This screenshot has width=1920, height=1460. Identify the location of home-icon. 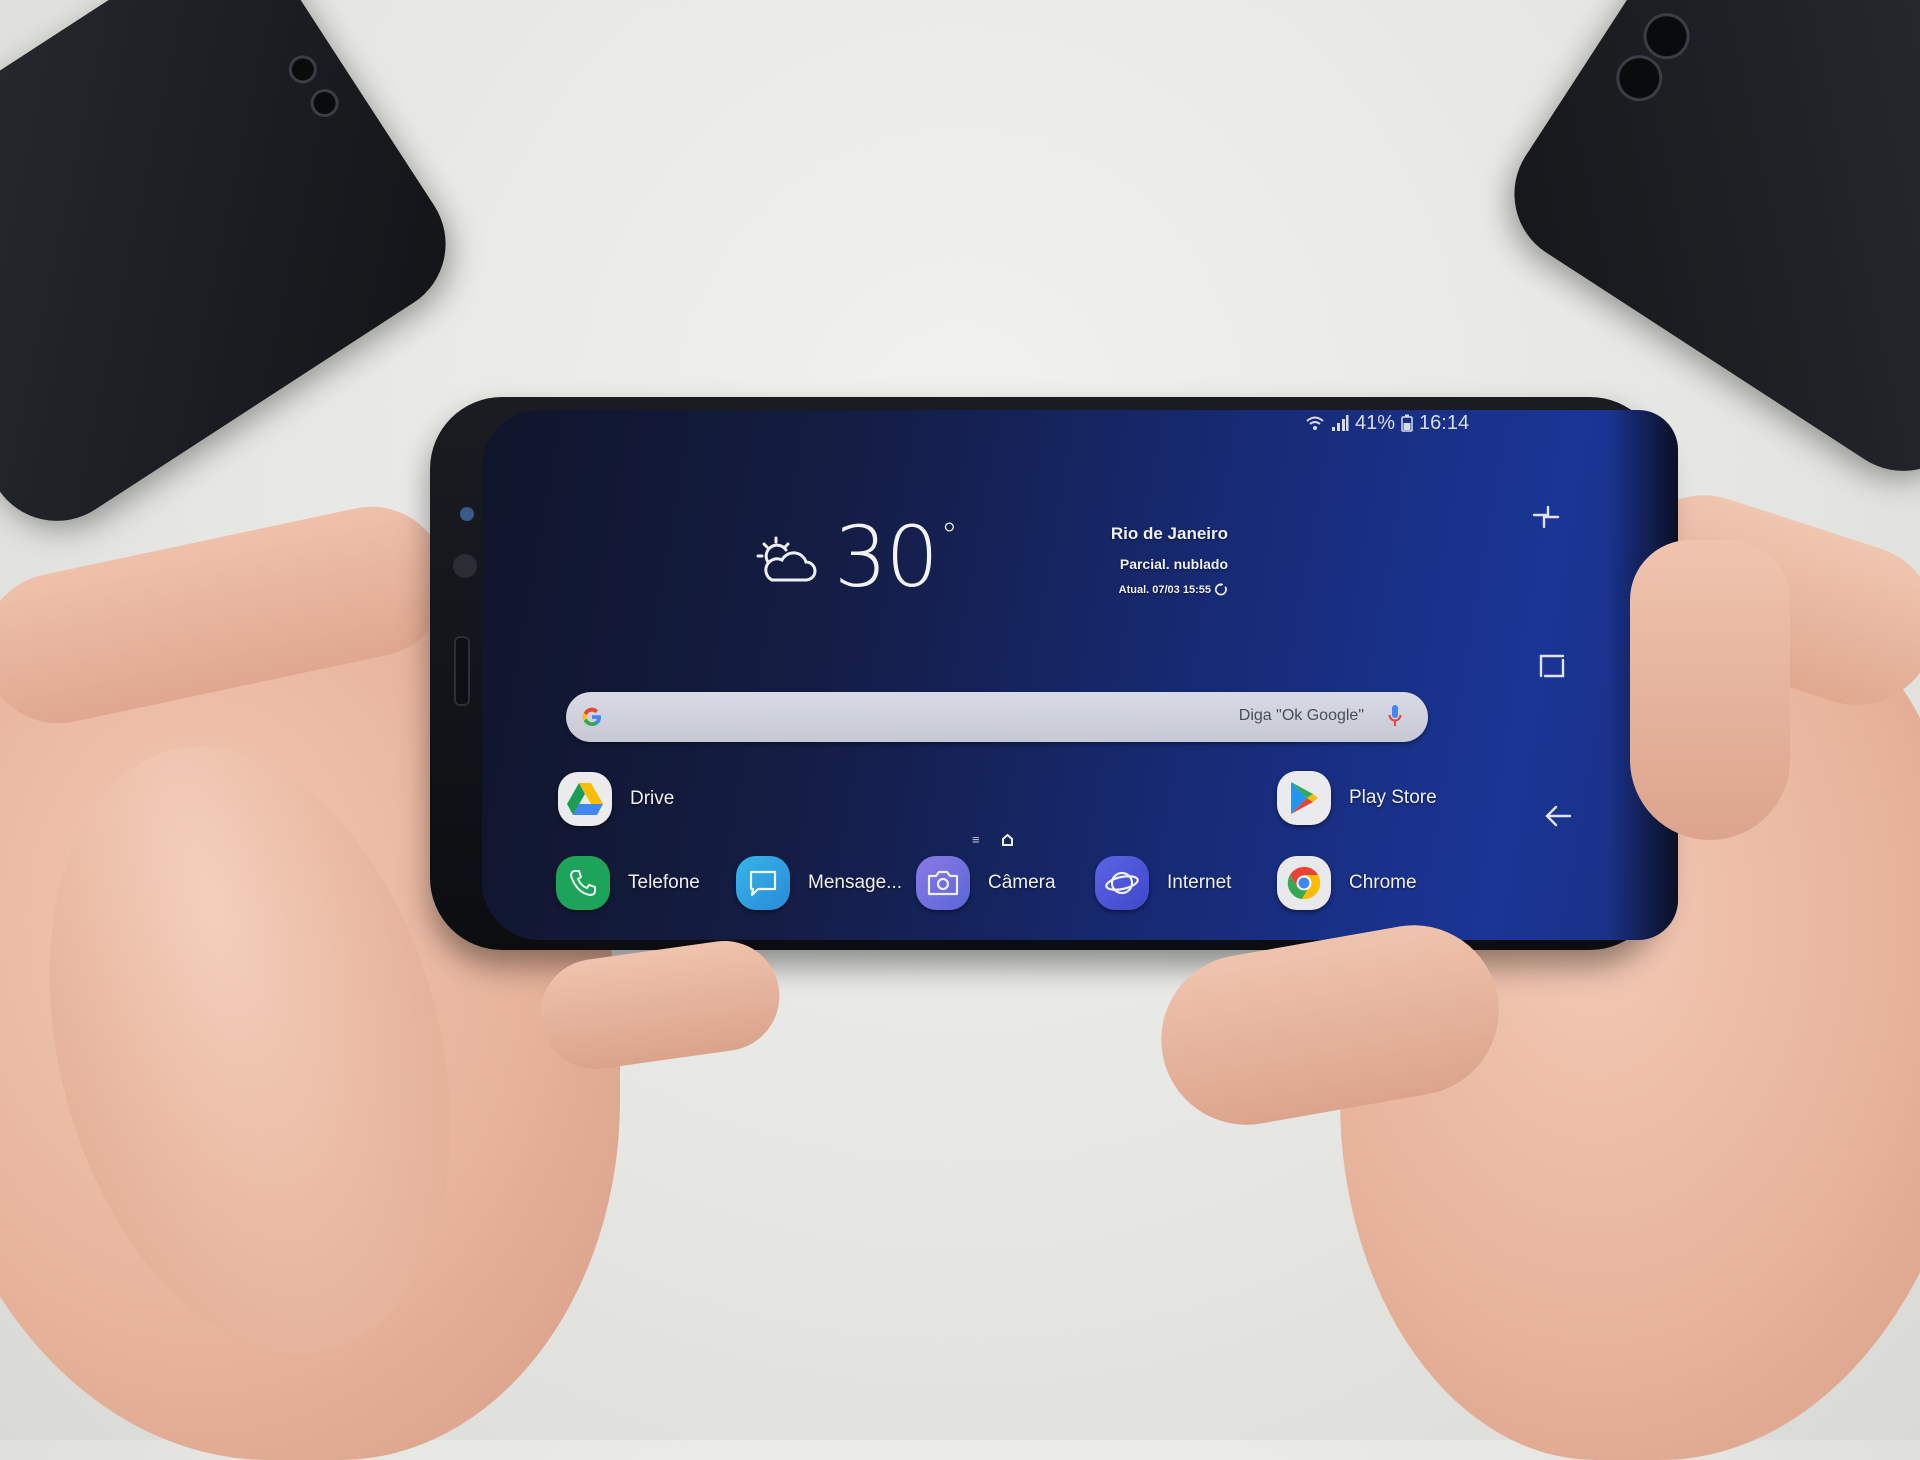
(1552, 666).